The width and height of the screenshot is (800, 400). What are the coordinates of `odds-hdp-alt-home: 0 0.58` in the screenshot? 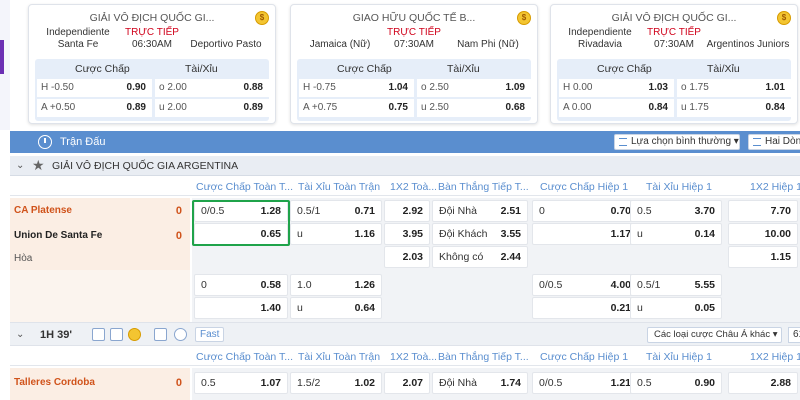 It's located at (241, 285).